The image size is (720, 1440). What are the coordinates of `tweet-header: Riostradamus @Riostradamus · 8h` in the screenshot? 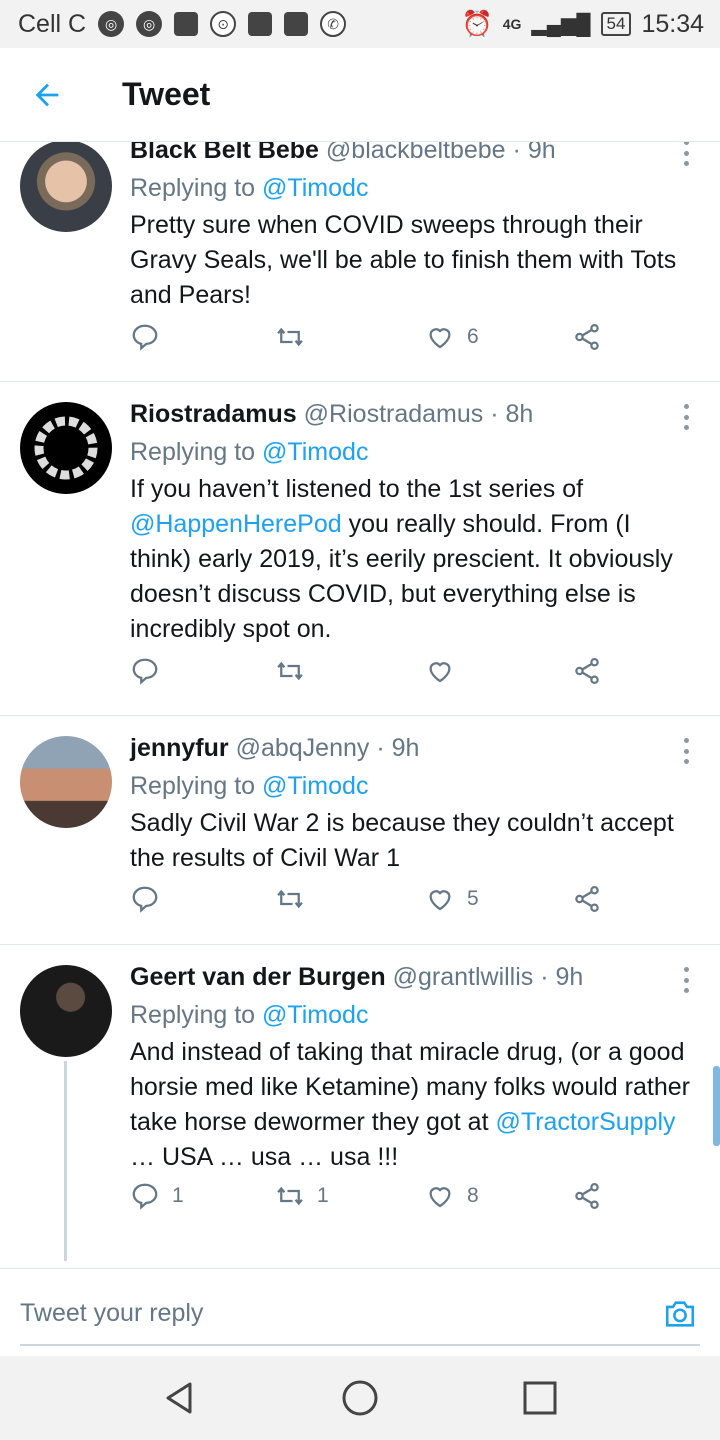 It's located at (400, 414).